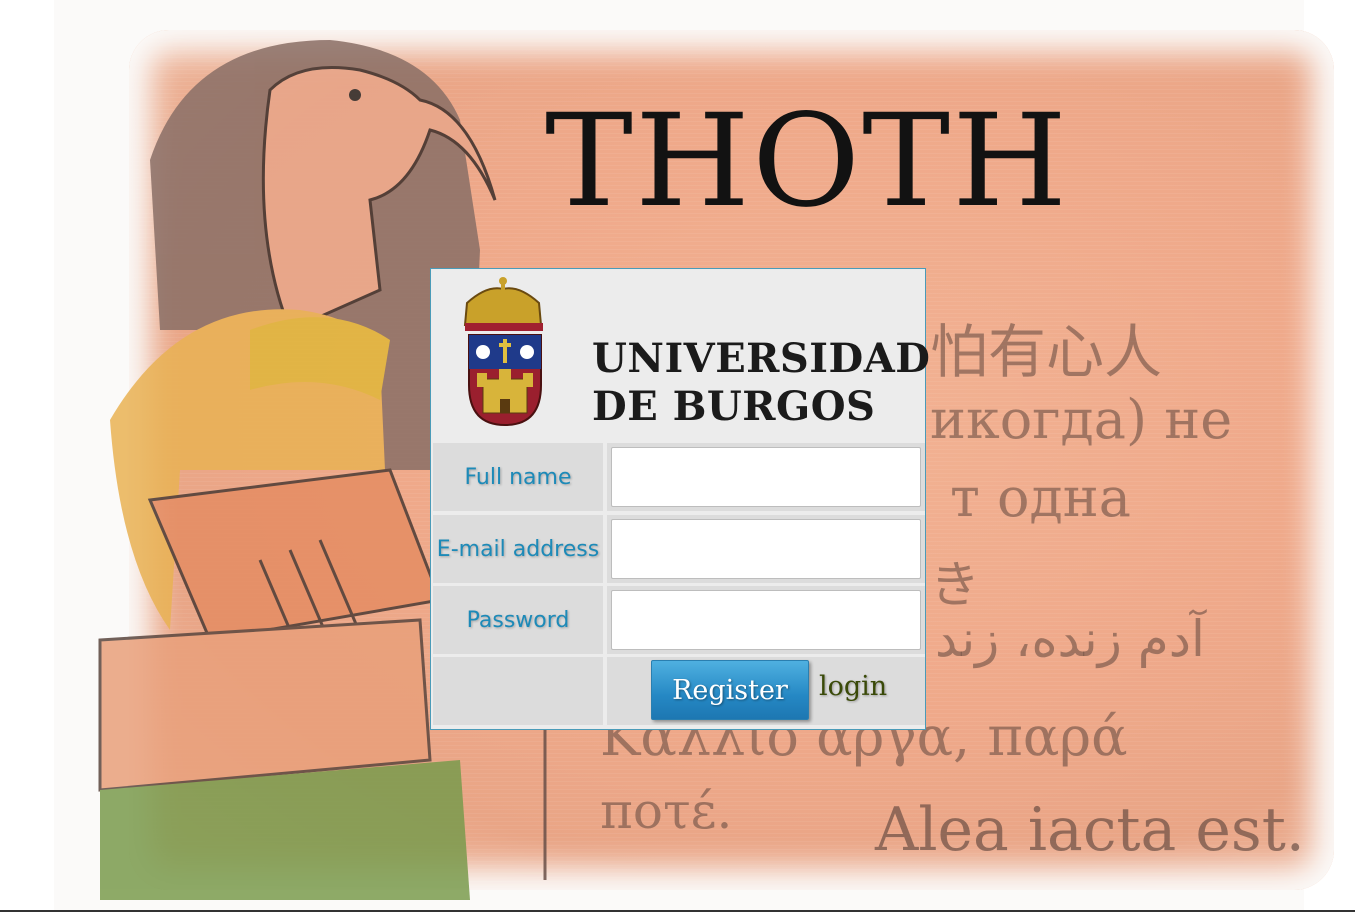  I want to click on background-text-greek-2: ποτέ., so click(666, 811).